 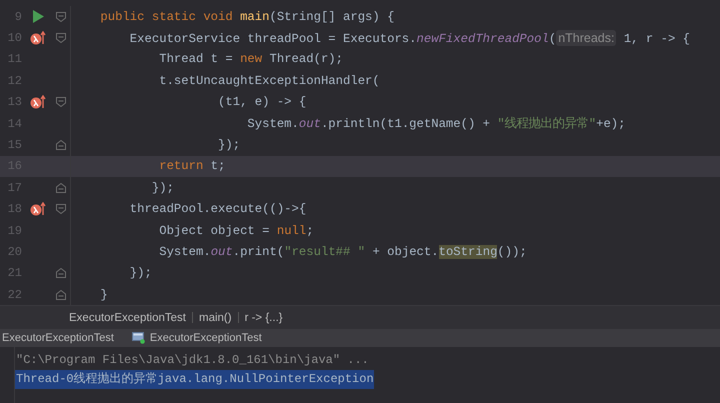 What do you see at coordinates (263, 318) in the screenshot?
I see `breadcrumb: r -> {...}` at bounding box center [263, 318].